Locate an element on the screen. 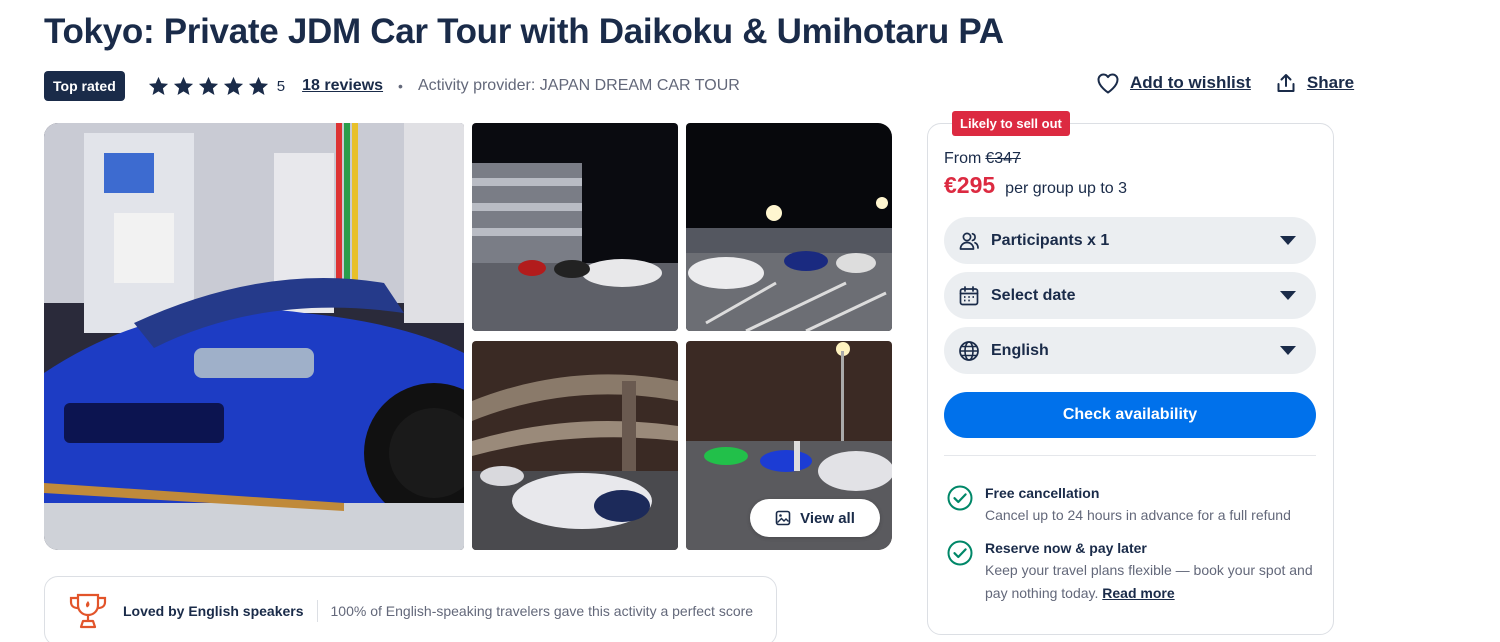  reviews-link: 18 reviews is located at coordinates (342, 86).